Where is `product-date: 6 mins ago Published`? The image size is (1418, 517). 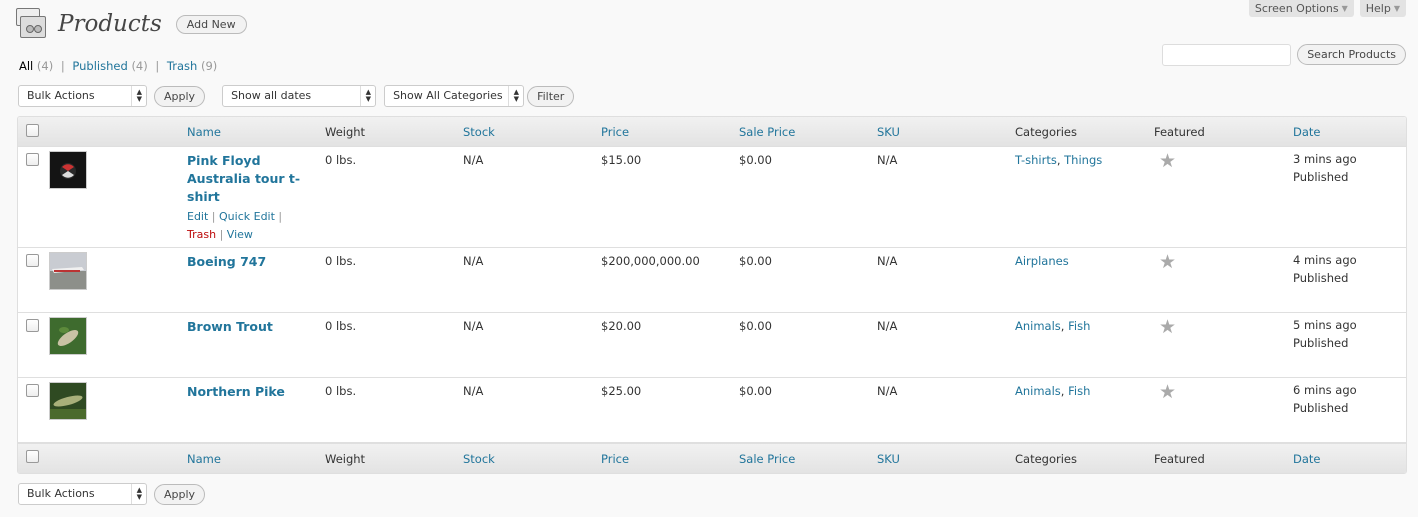 product-date: 6 mins ago Published is located at coordinates (1325, 399).